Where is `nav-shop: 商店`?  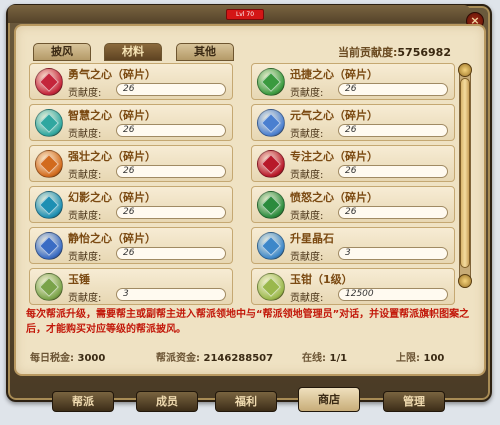
nav-shop: 商店 is located at coordinates (329, 399).